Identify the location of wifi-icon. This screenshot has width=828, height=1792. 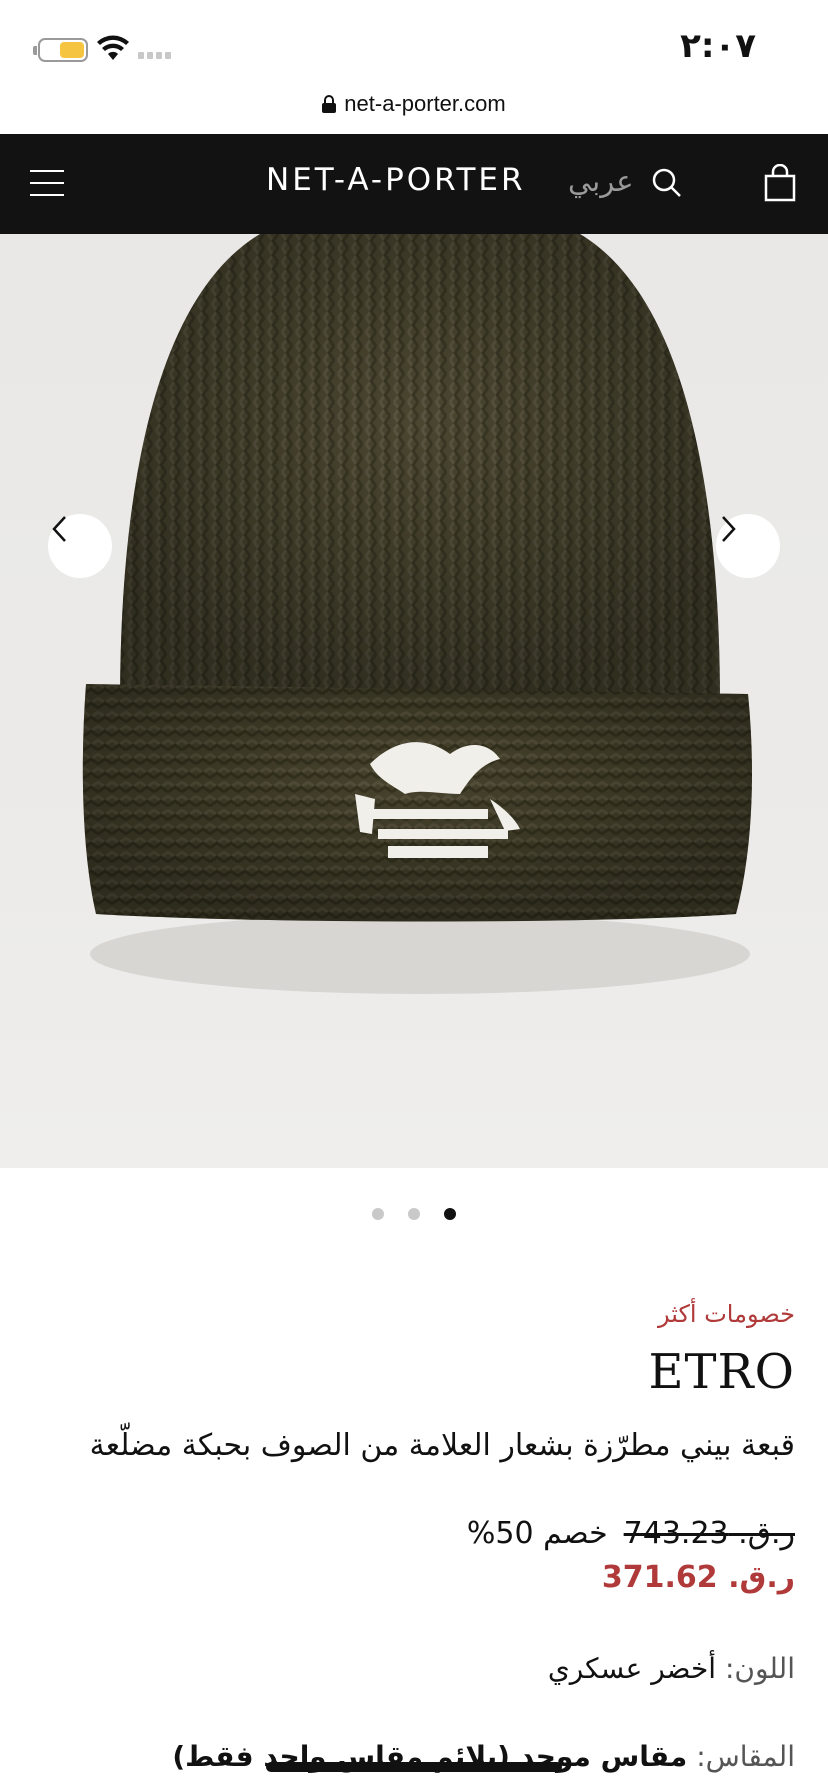
(113, 47).